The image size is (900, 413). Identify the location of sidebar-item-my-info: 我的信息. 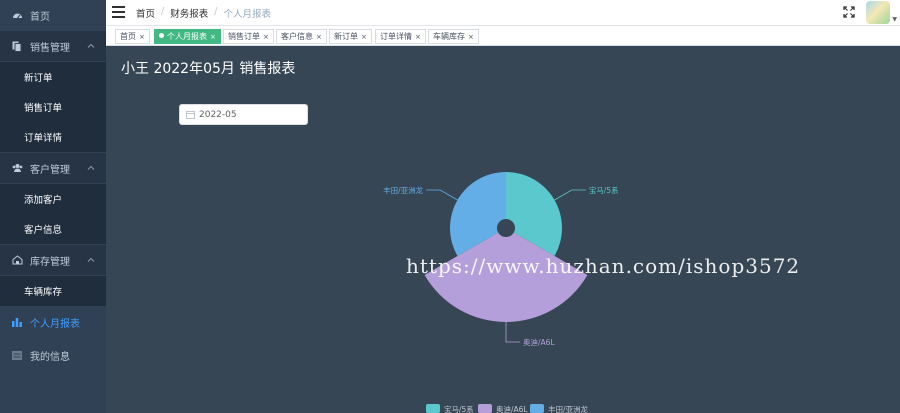
(53, 355).